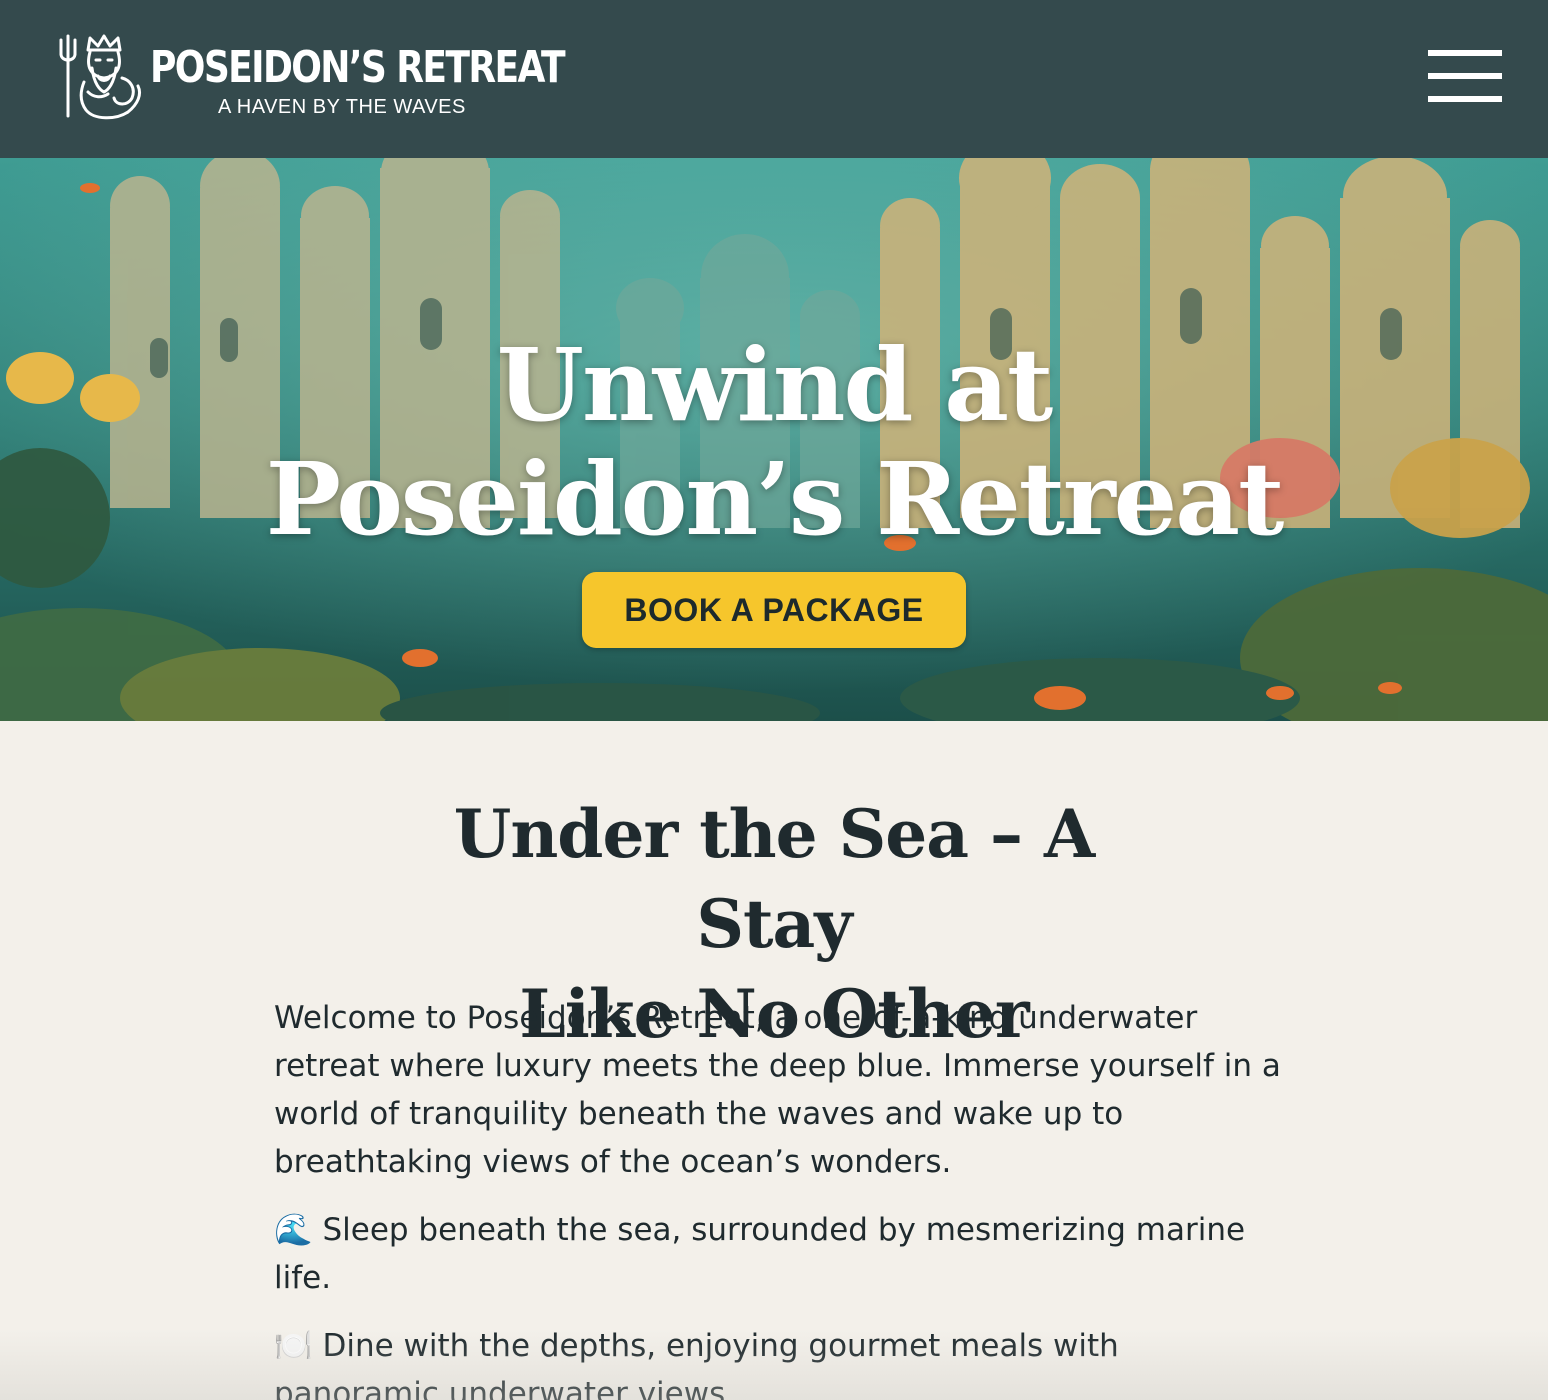  What do you see at coordinates (774, 385) in the screenshot?
I see `hero-title-line1: Unwind at` at bounding box center [774, 385].